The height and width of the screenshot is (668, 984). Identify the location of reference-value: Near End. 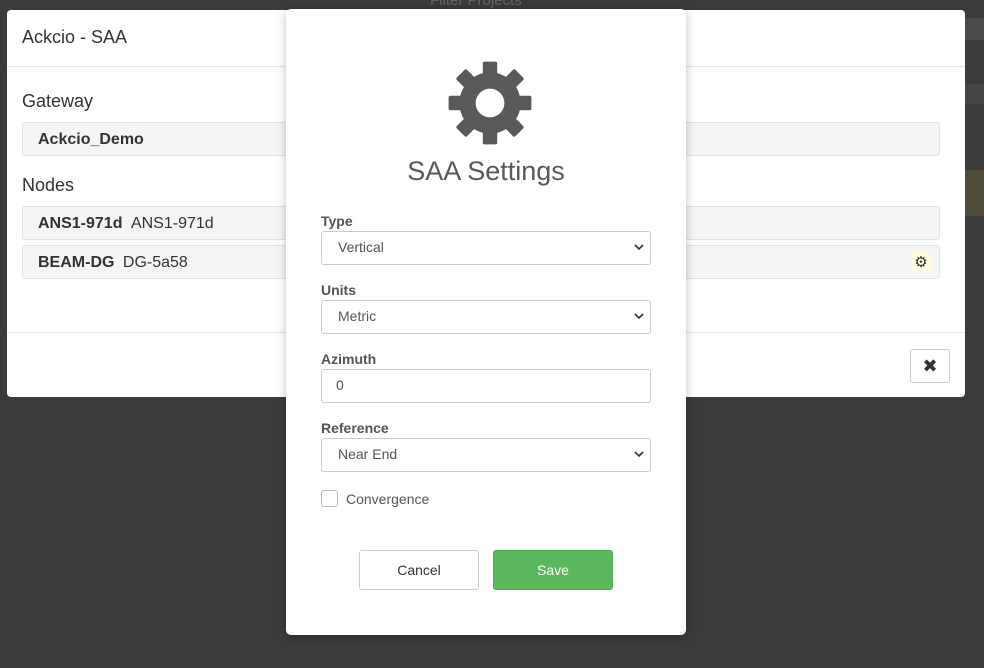
(368, 454).